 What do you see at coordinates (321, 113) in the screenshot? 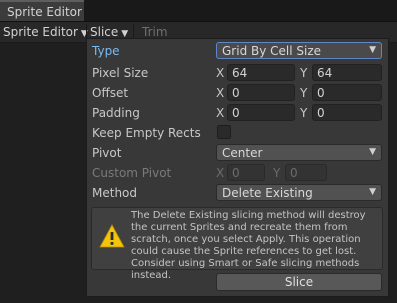
I see `padding-y-value: 0` at bounding box center [321, 113].